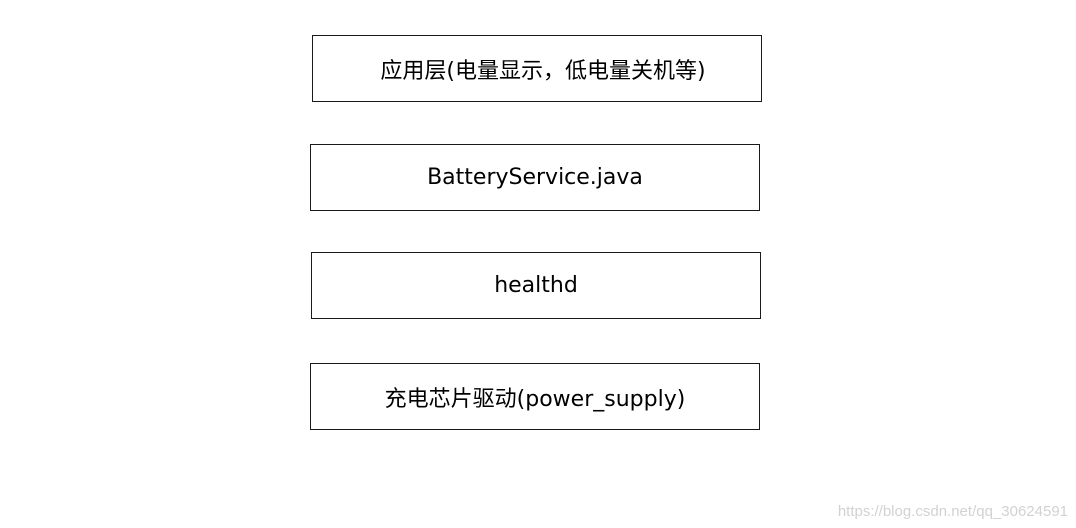 The image size is (1076, 528). Describe the element at coordinates (535, 399) in the screenshot. I see `layer-label-charger-driver: 充电芯片驱动(power_supply)` at that location.